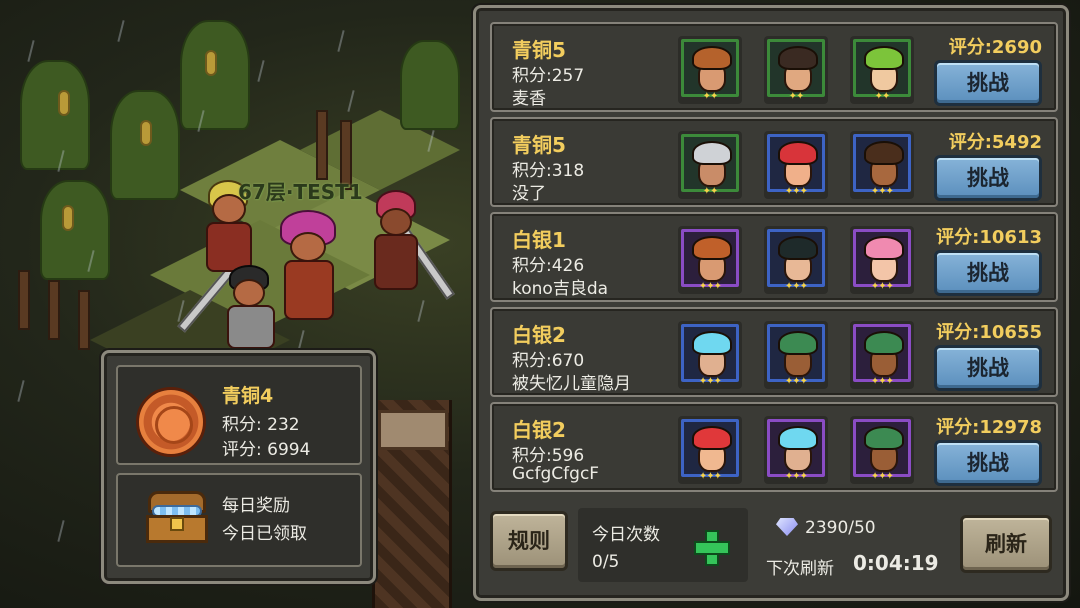  I want to click on opponent-score: 评分:10655, so click(989, 332).